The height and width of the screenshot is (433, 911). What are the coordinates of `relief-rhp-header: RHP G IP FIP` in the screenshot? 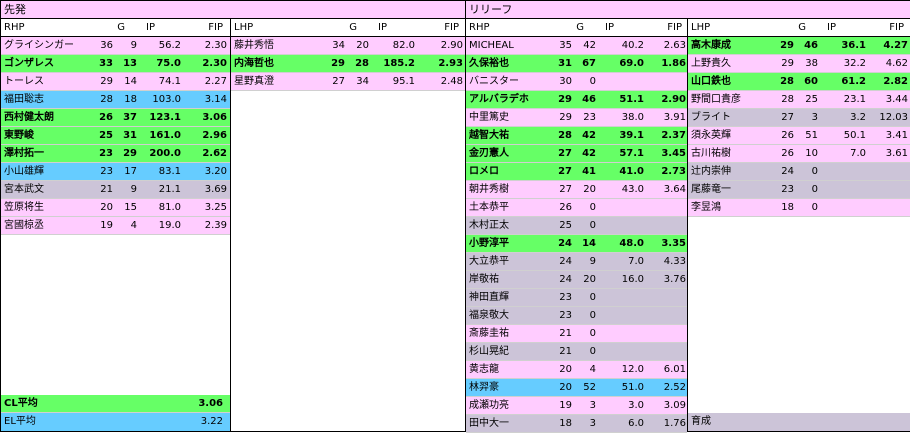 It's located at (576, 28).